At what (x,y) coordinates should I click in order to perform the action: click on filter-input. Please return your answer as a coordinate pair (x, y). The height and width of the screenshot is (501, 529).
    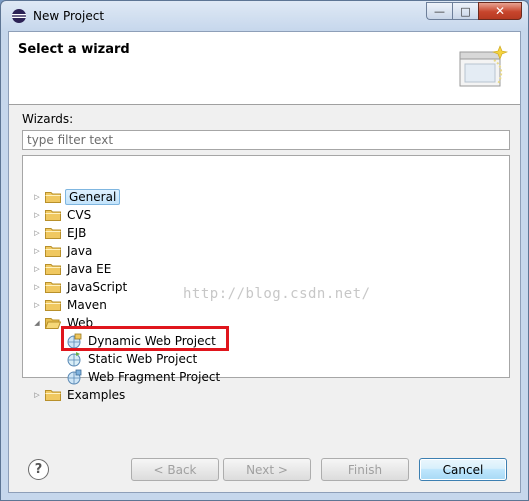
    Looking at the image, I should click on (266, 140).